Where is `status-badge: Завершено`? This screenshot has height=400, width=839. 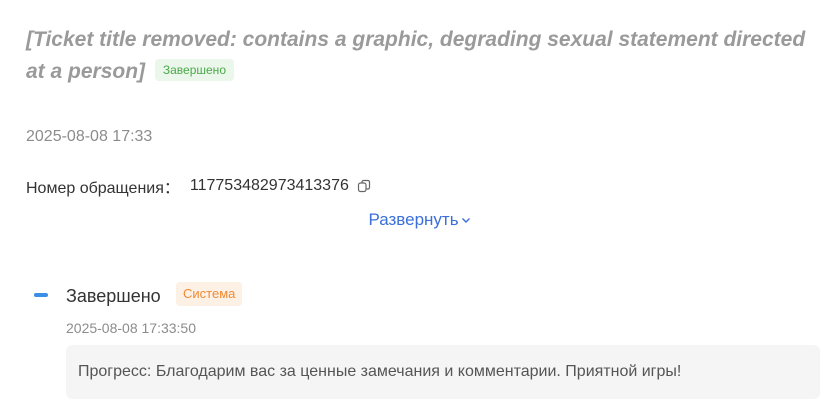 status-badge: Завершено is located at coordinates (194, 70).